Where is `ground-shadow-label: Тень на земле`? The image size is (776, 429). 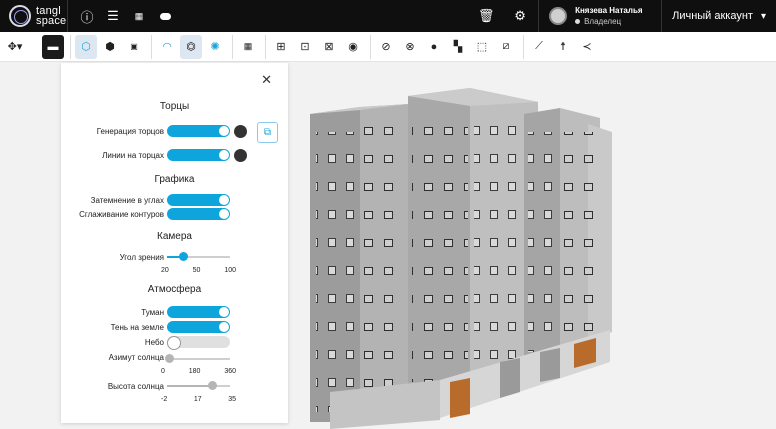 ground-shadow-label: Тень на земле is located at coordinates (137, 327).